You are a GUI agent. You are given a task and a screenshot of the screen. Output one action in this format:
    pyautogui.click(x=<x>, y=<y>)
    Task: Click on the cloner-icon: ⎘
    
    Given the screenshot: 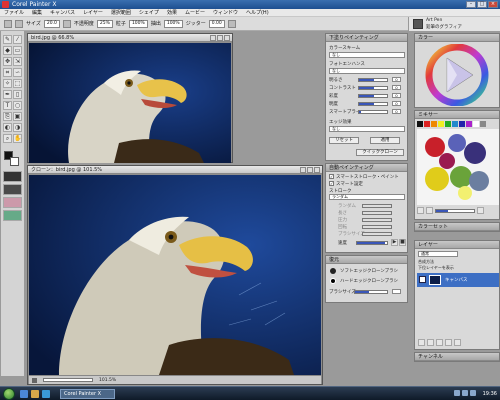 What is the action you would take?
    pyautogui.click(x=7, y=116)
    